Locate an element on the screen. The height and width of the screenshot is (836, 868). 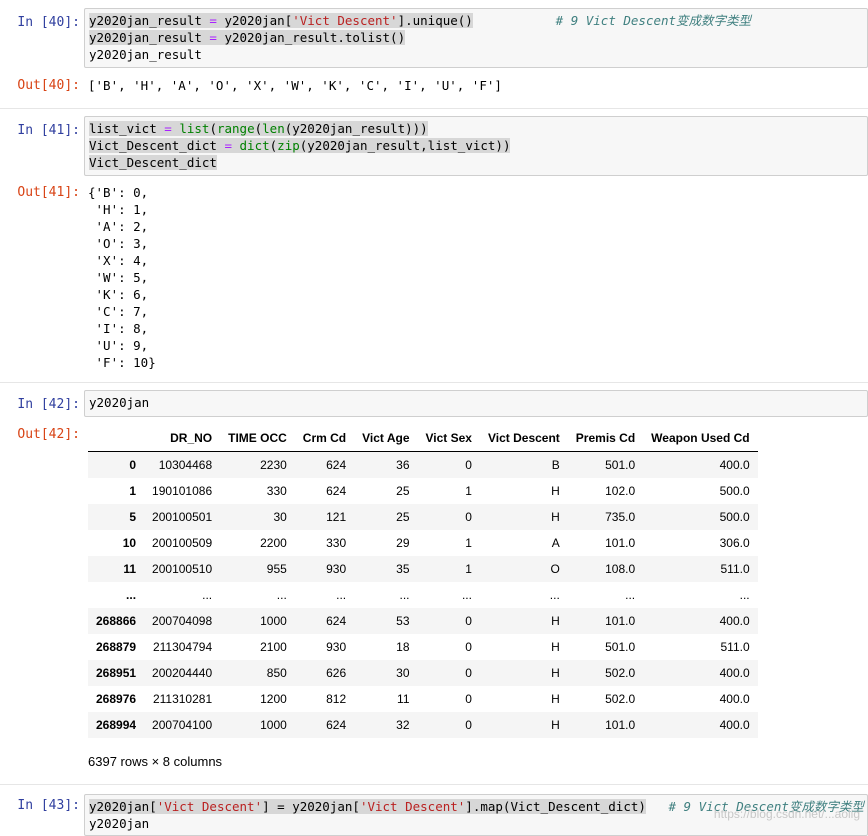
table-cell: 306.0 is located at coordinates (734, 543).